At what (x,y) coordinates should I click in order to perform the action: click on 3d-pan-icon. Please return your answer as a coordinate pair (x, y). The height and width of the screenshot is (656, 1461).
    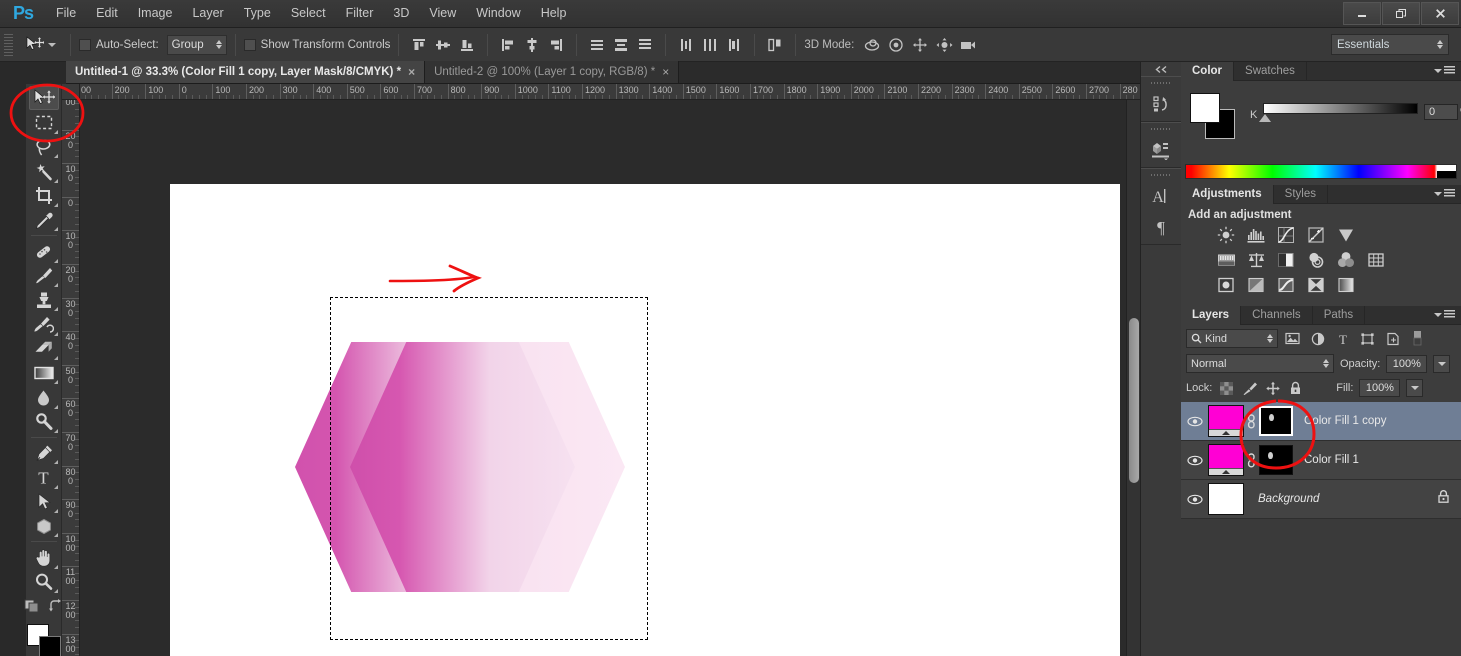
    Looking at the image, I should click on (920, 45).